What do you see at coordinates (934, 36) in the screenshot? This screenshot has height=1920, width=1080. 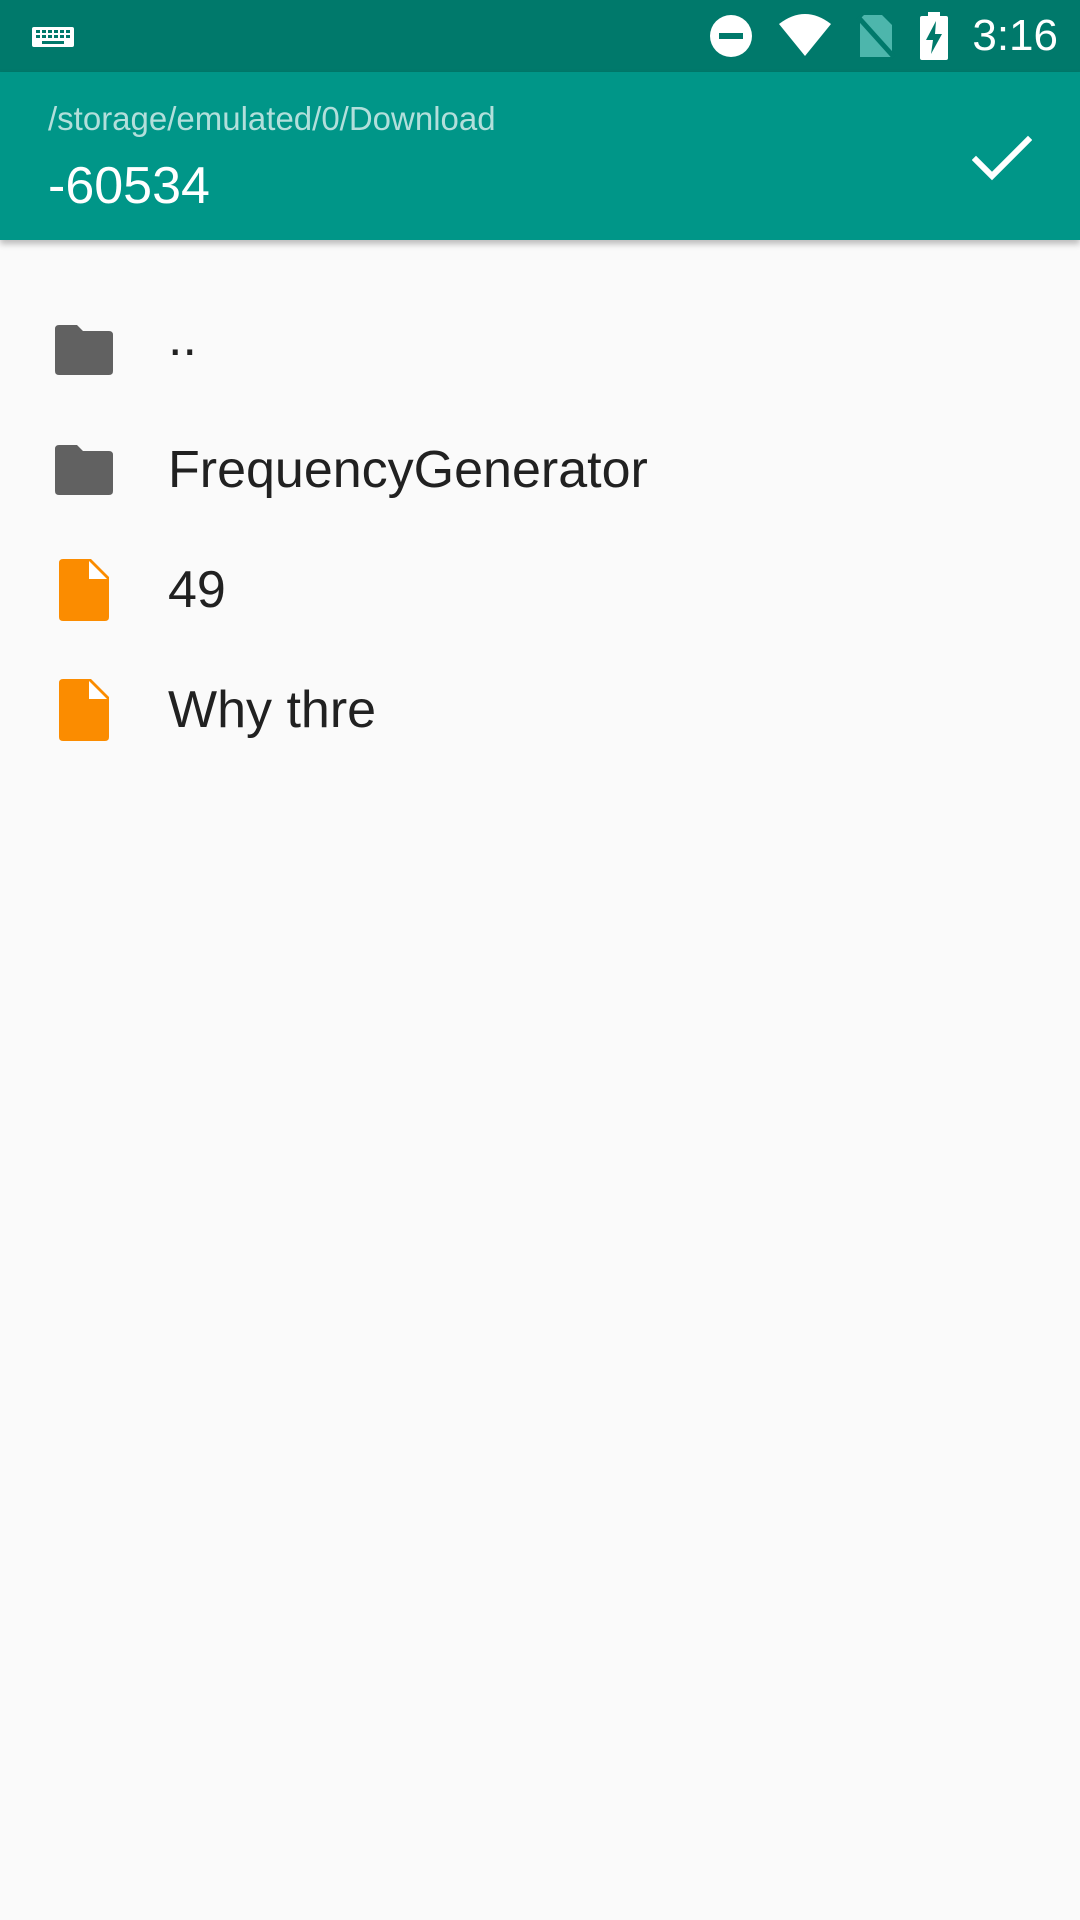 I see `battery-charging-icon` at bounding box center [934, 36].